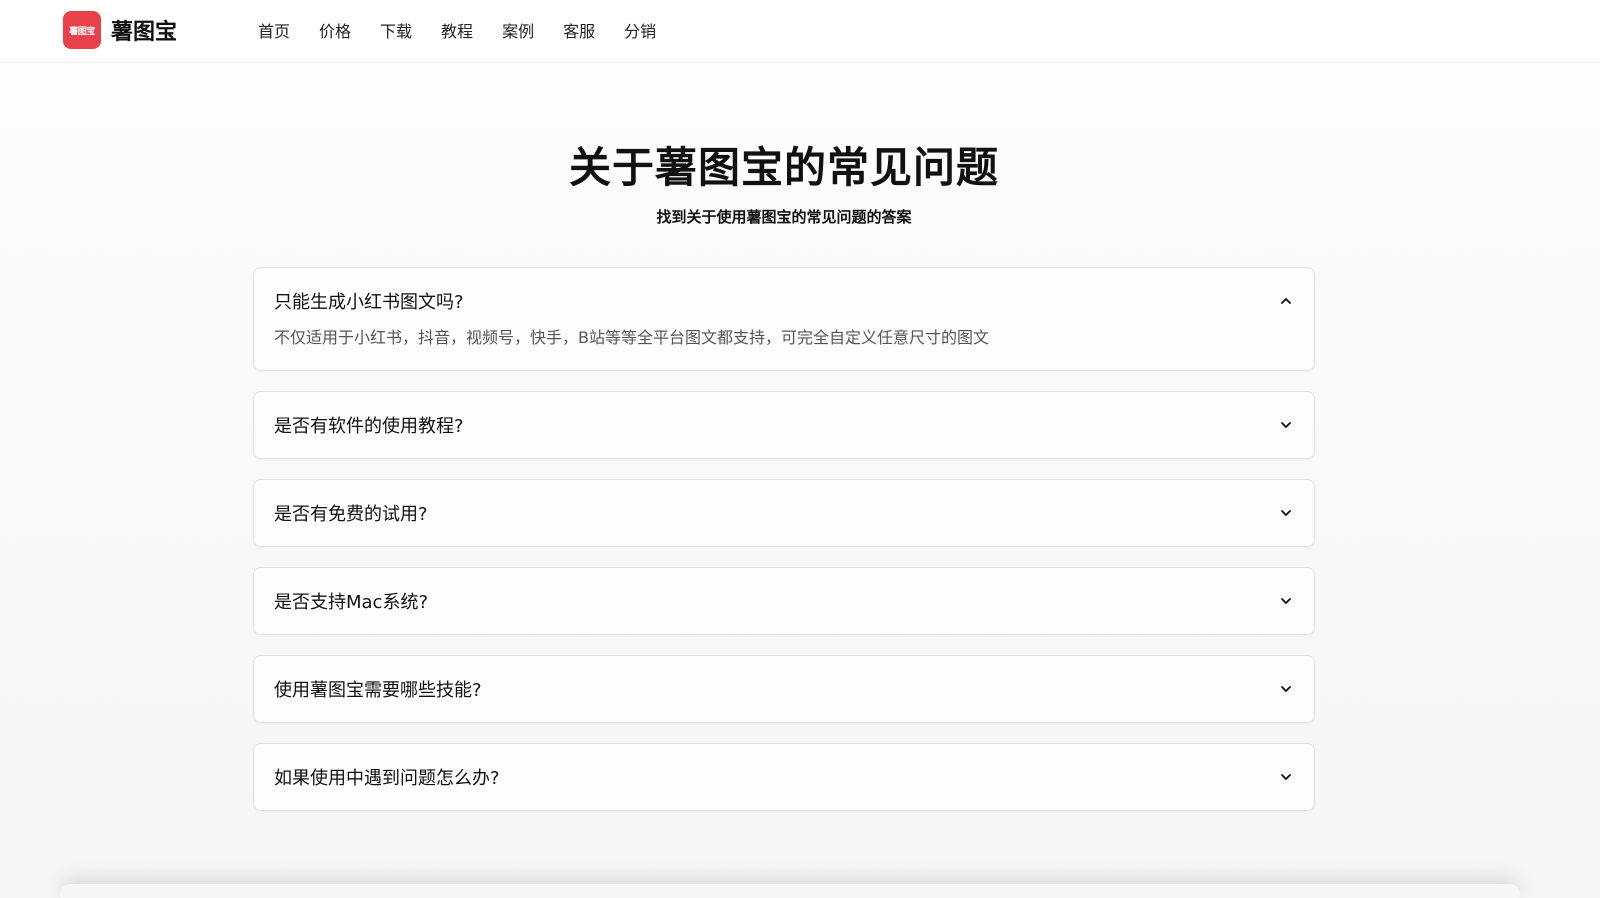 The image size is (1600, 898). What do you see at coordinates (387, 778) in the screenshot?
I see `faq-question: 如果使用中遇到问题怎么办?` at bounding box center [387, 778].